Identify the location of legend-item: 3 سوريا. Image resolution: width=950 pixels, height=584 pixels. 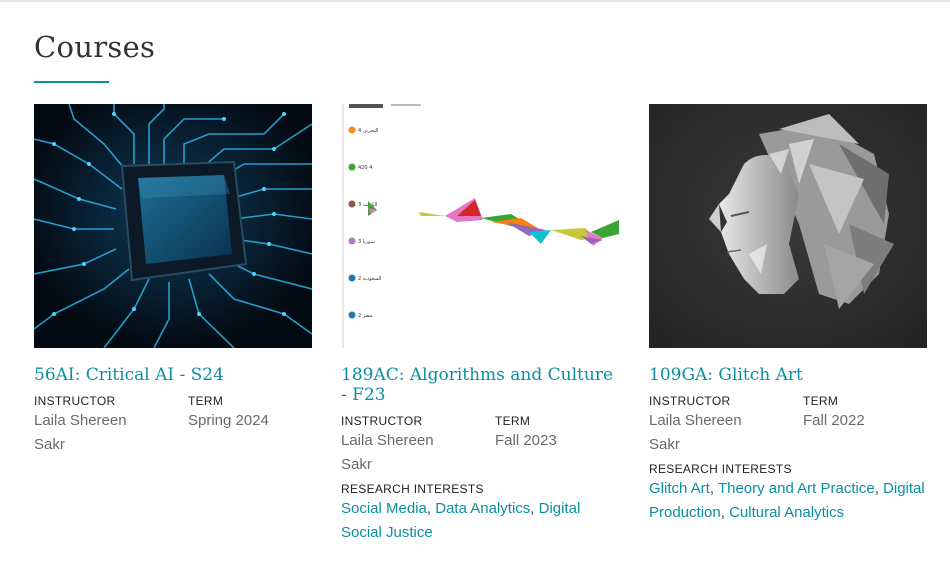
(366, 242).